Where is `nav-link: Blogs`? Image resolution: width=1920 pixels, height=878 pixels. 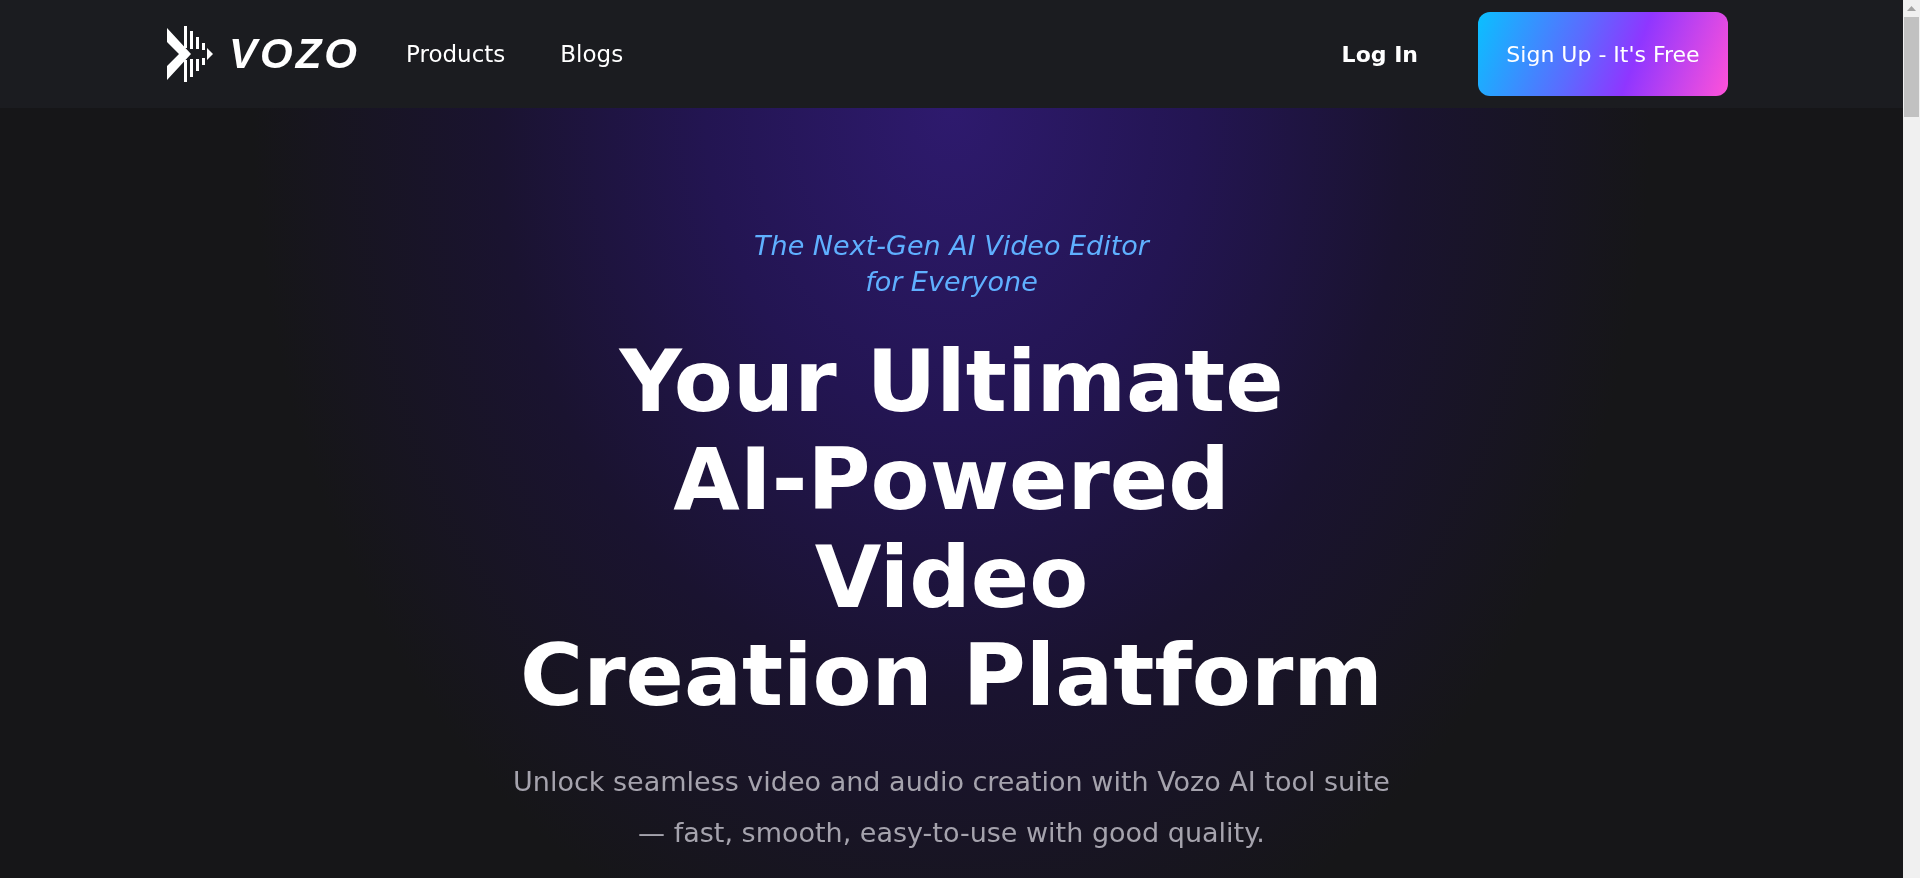
nav-link: Blogs is located at coordinates (592, 54).